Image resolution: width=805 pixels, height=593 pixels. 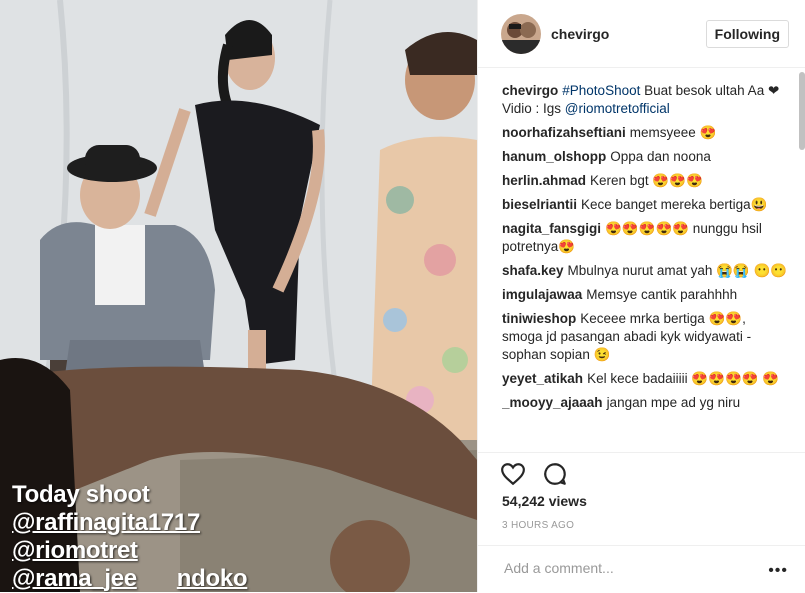 I want to click on speech-bubble-icon, so click(x=555, y=474).